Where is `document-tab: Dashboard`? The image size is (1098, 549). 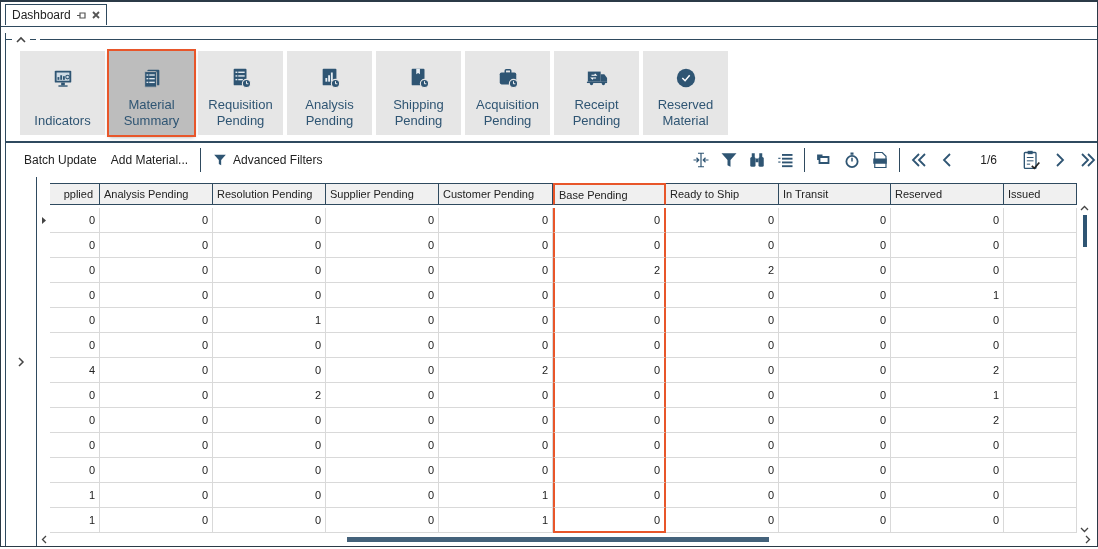
document-tab: Dashboard is located at coordinates (56, 14).